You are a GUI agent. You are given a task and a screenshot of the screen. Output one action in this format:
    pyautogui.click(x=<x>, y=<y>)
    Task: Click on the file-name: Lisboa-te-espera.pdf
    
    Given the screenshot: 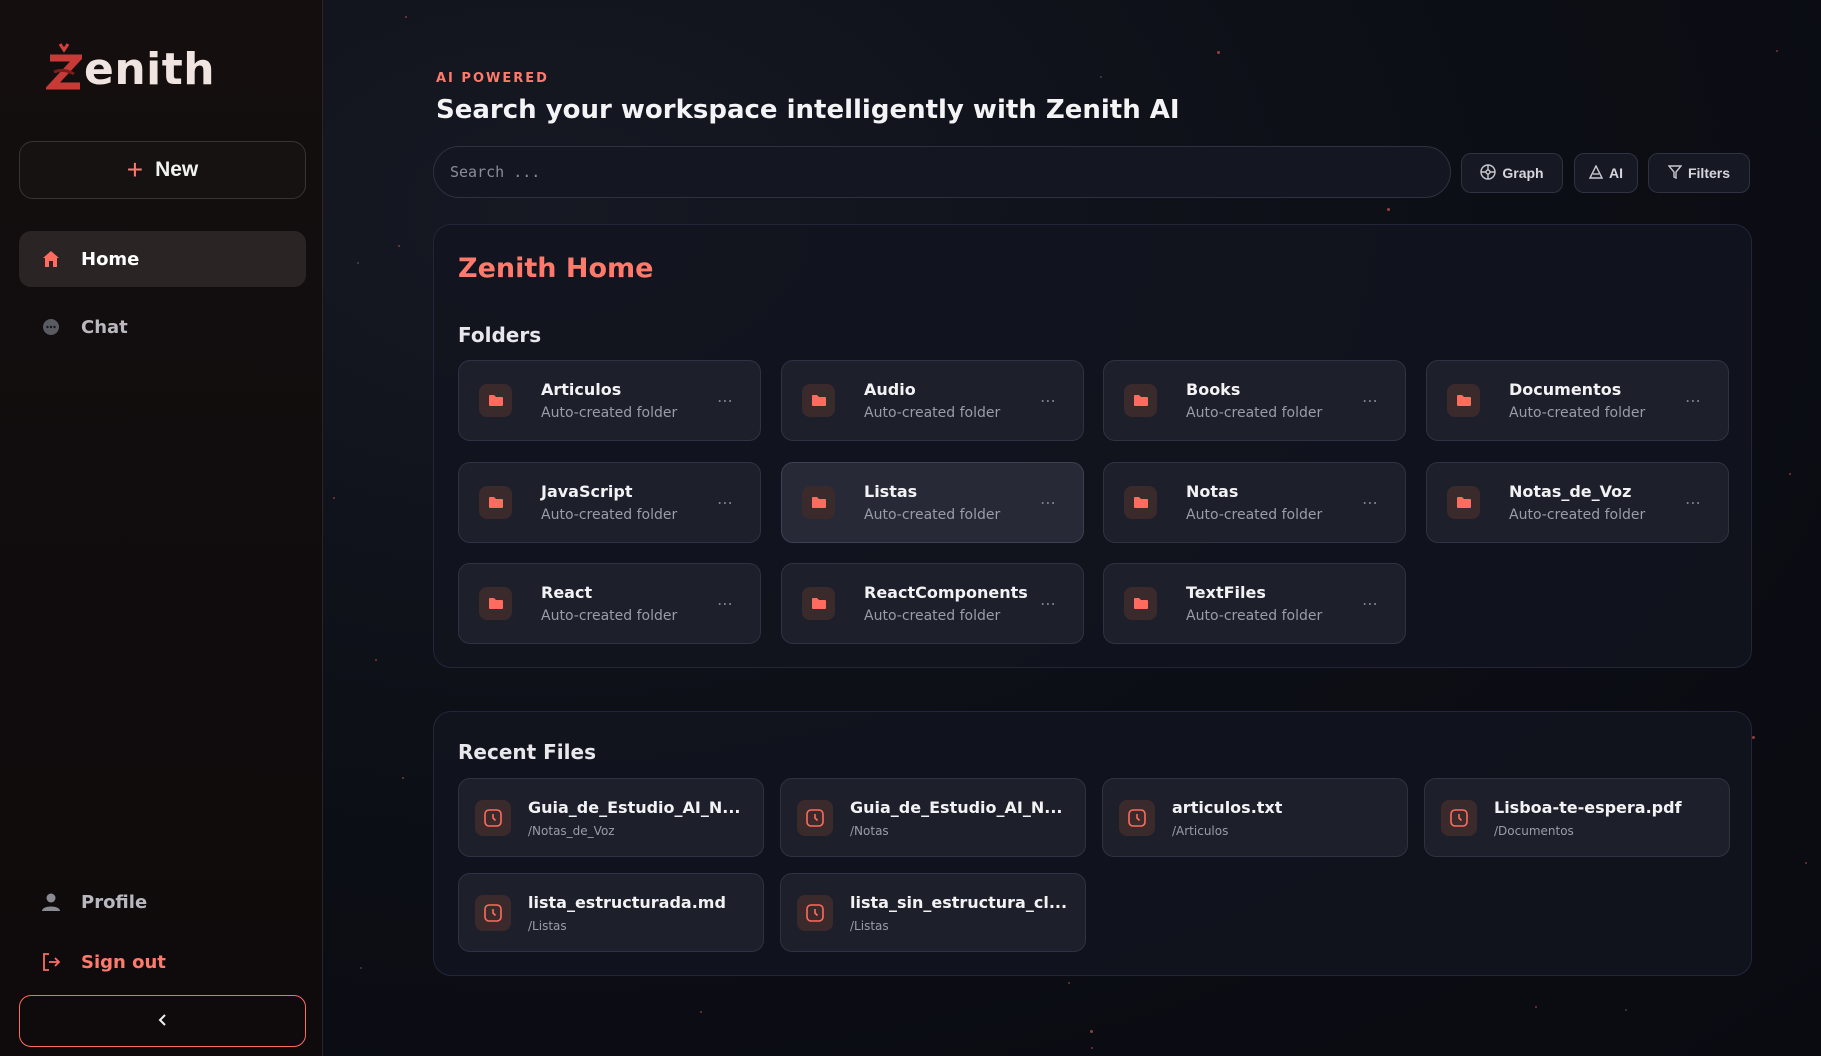 What is the action you would take?
    pyautogui.click(x=1588, y=807)
    